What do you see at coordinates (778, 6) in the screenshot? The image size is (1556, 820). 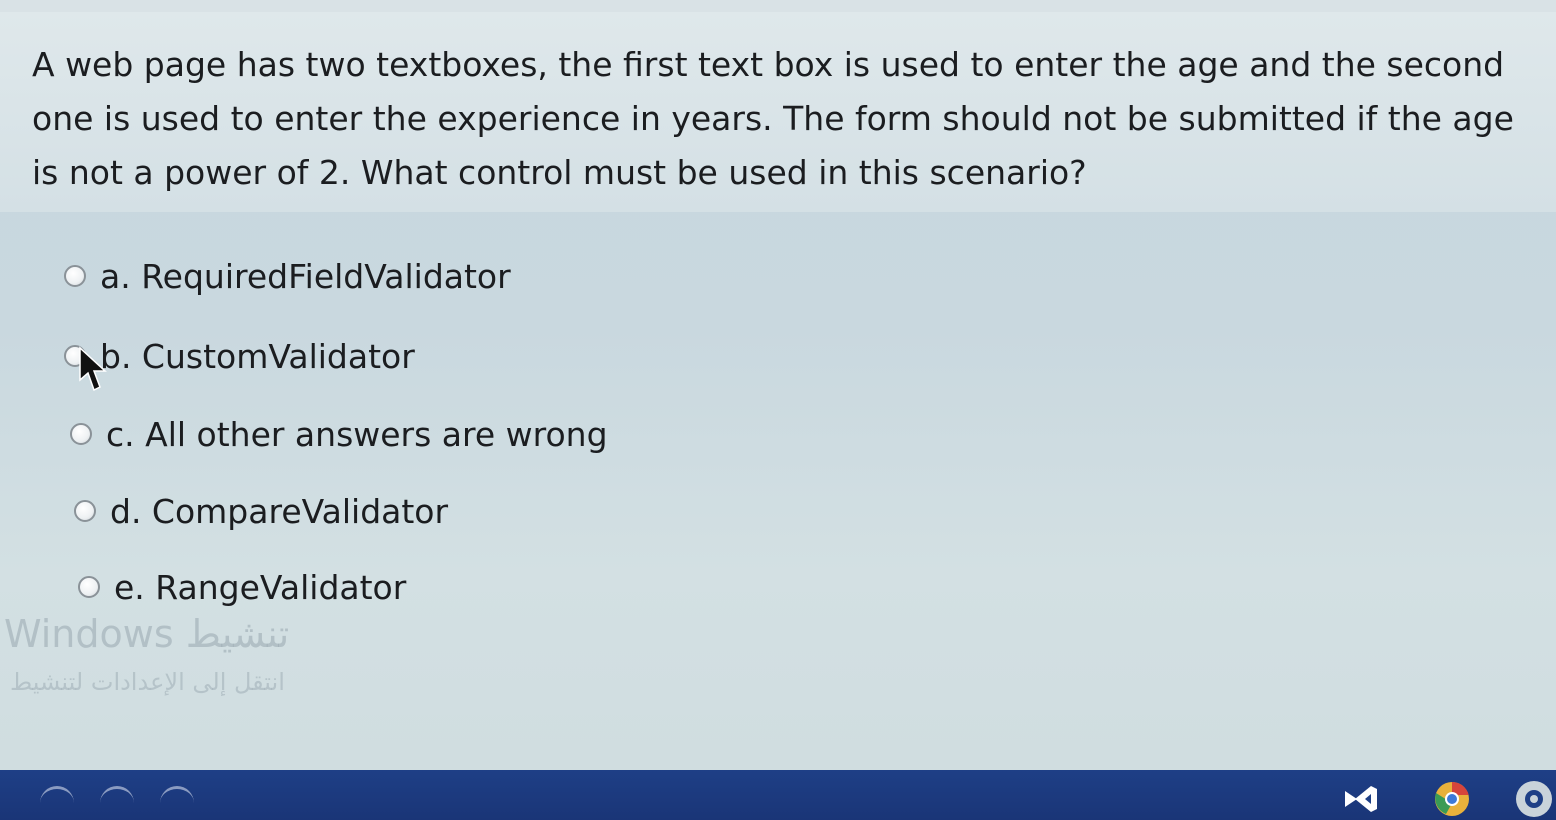 I see `top-strip` at bounding box center [778, 6].